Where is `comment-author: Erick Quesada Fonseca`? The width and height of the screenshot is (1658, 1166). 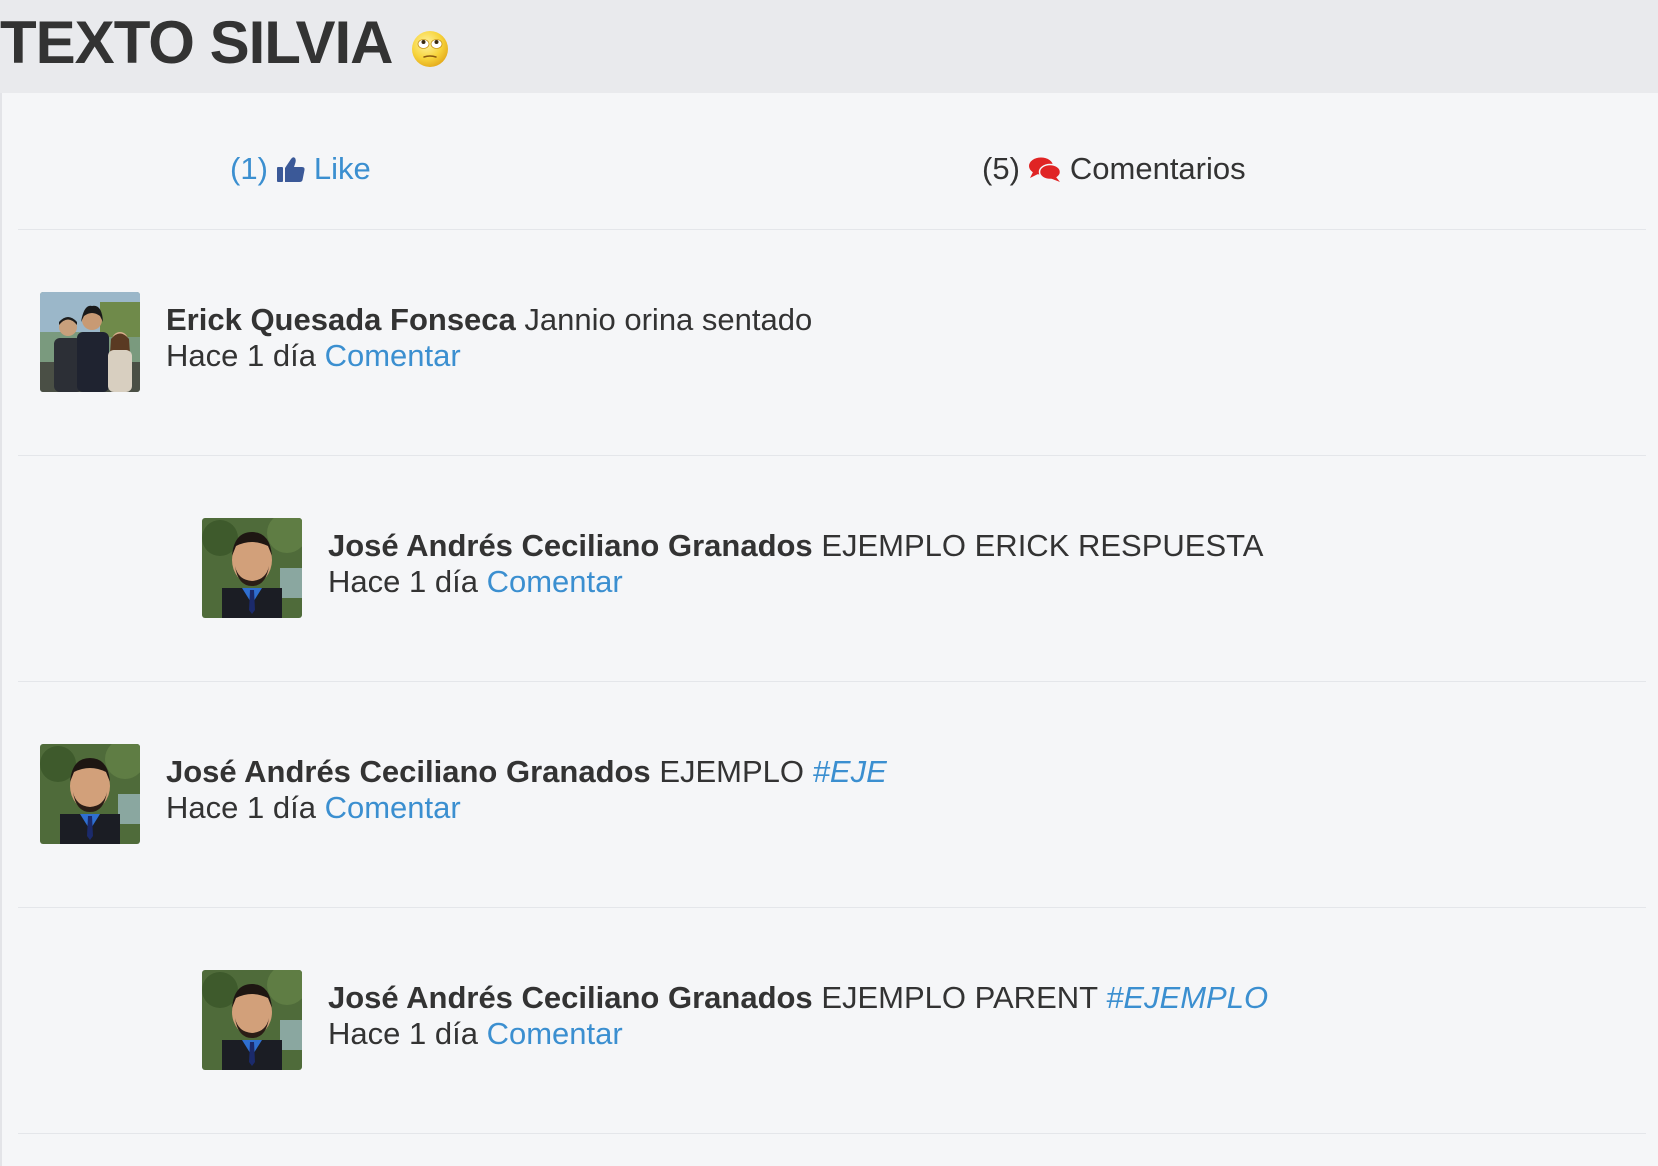
comment-author: Erick Quesada Fonseca is located at coordinates (341, 319).